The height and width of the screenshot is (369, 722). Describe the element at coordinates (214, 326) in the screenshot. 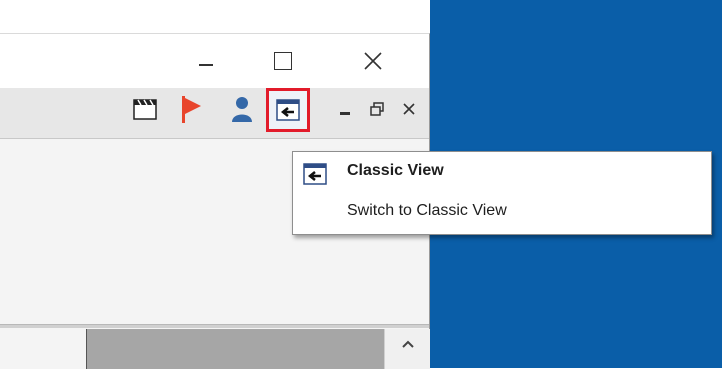

I see `pane-separator` at that location.